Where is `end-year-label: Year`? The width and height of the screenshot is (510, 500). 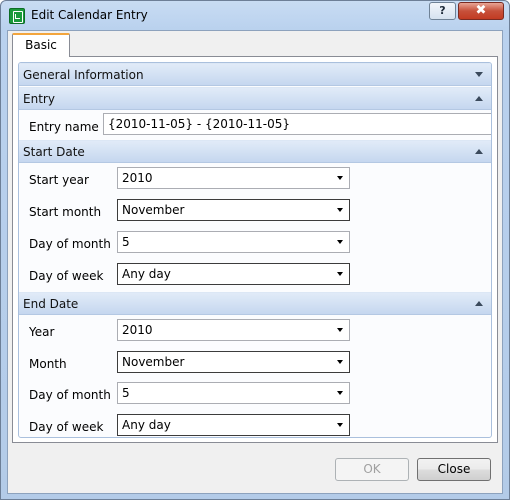
end-year-label: Year is located at coordinates (42, 332).